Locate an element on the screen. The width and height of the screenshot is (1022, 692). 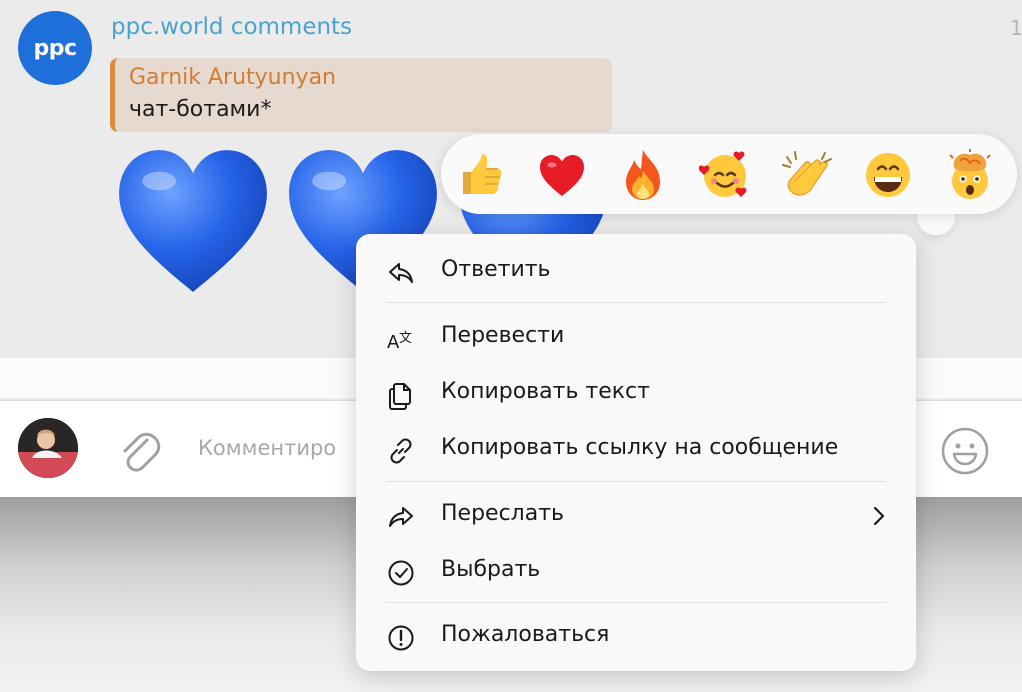
menu-item-select: Выбрать is located at coordinates (636, 572).